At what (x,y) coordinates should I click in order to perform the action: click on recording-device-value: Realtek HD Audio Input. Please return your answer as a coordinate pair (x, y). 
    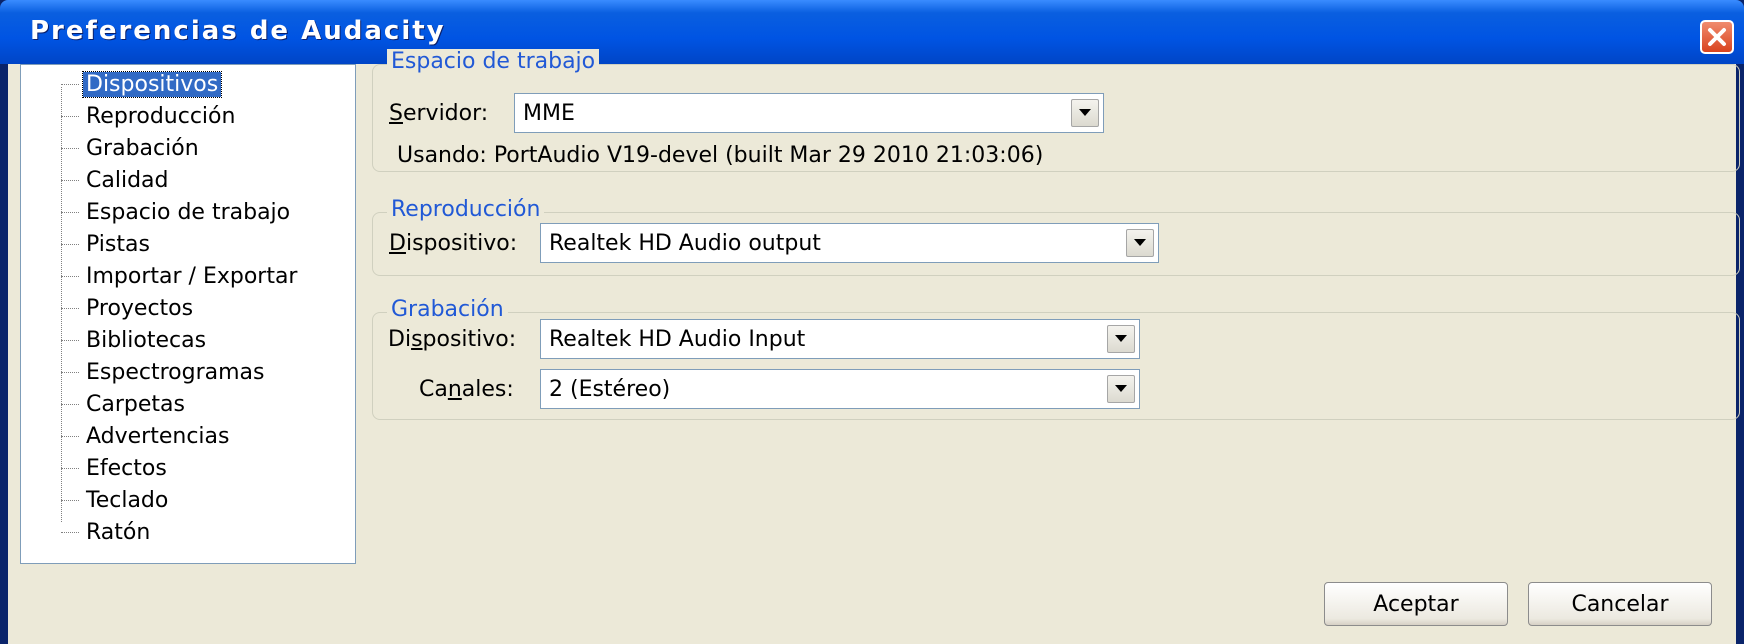
    Looking at the image, I should click on (677, 339).